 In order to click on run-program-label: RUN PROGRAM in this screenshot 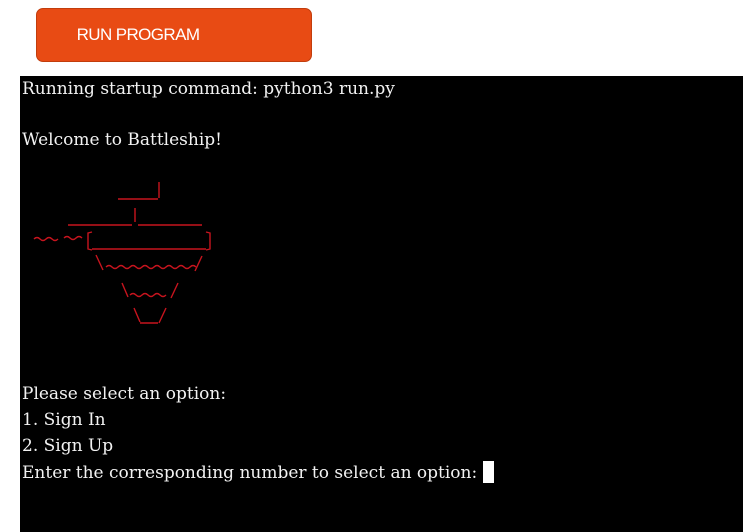, I will do `click(138, 34)`.